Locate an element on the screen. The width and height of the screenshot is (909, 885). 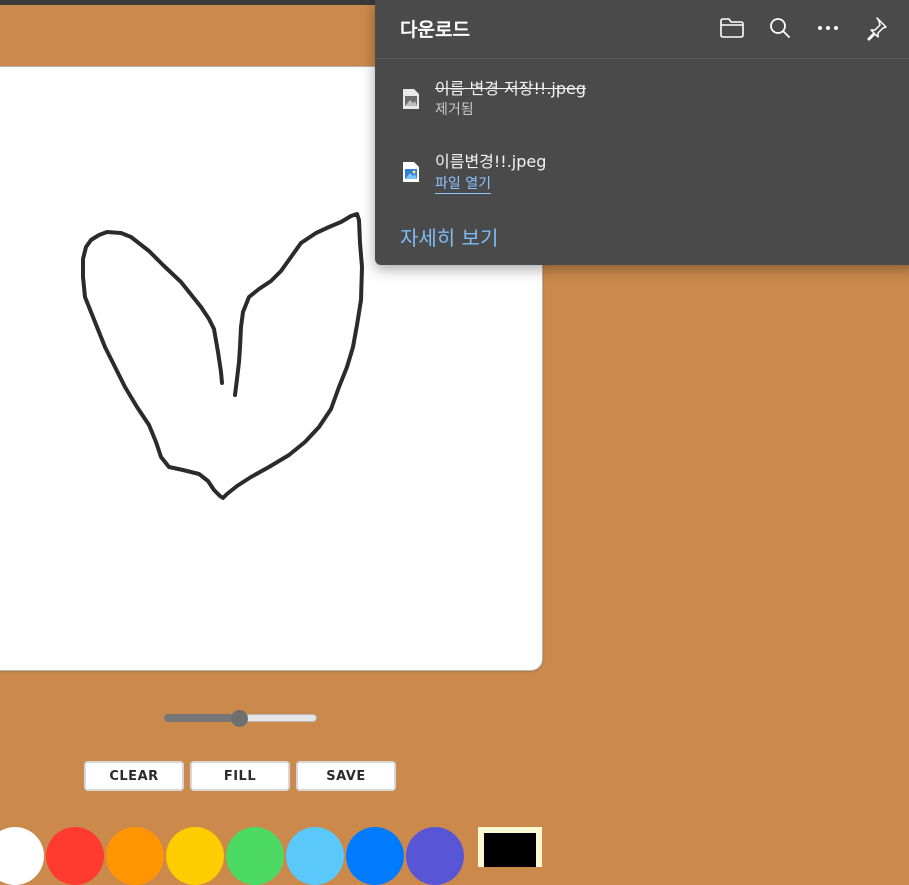
search-icon is located at coordinates (780, 28).